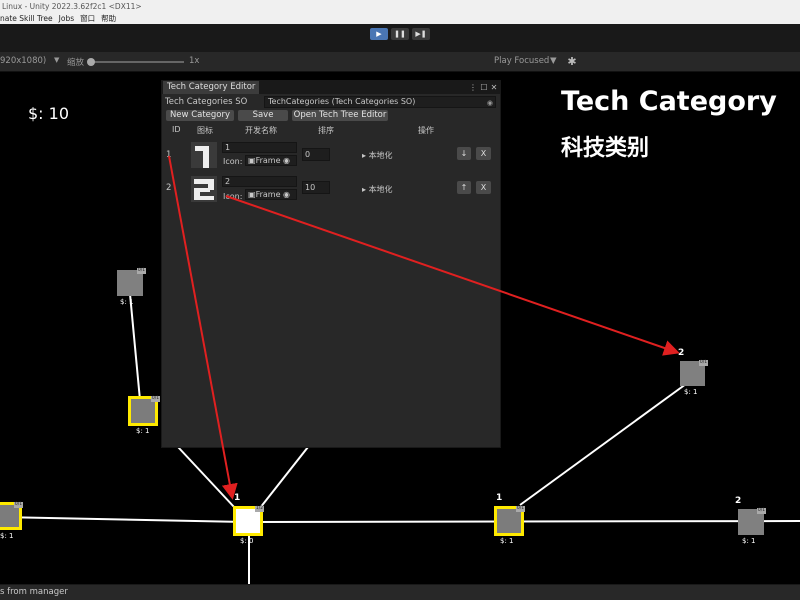 Image resolution: width=800 pixels, height=600 pixels. I want to click on editor-titlebar: Tech Category Editor ⋮ ☐ ✕, so click(331, 87).